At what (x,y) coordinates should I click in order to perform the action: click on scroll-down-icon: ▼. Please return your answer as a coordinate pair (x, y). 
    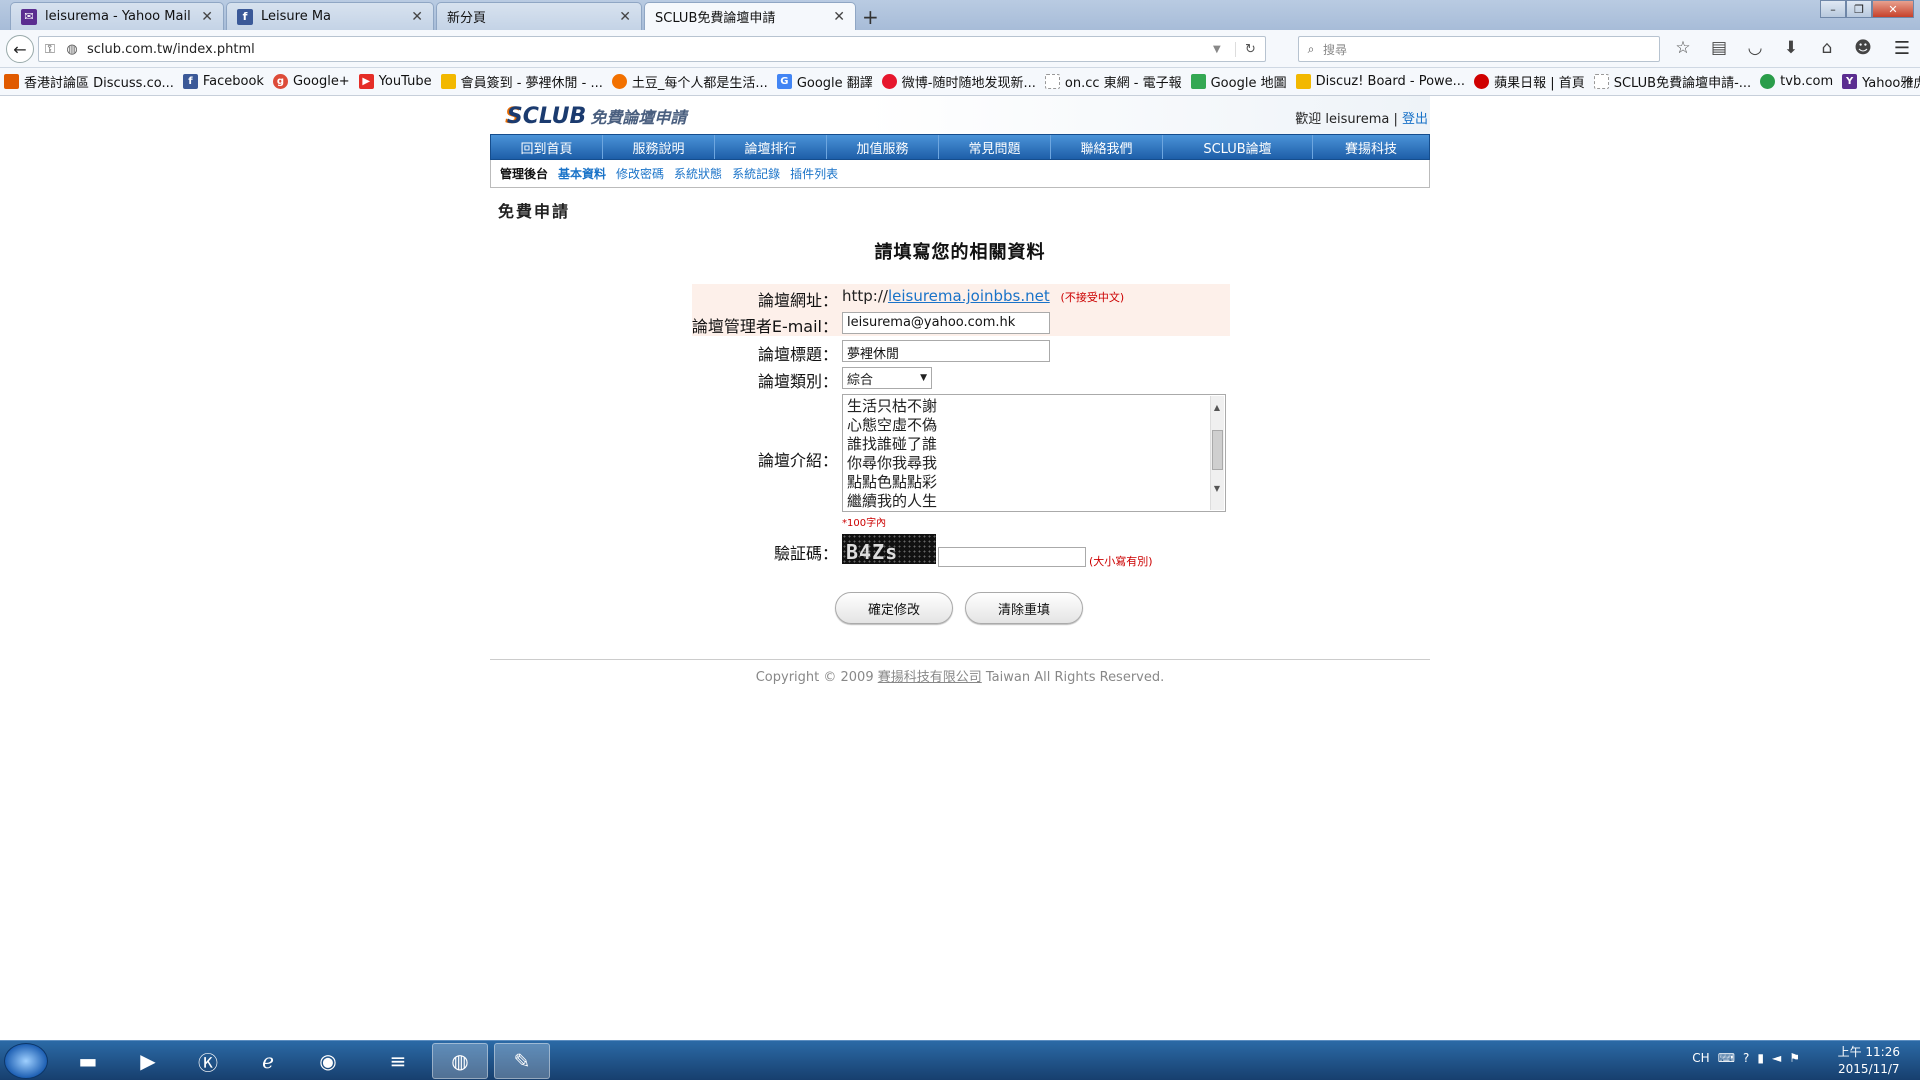
    Looking at the image, I should click on (1217, 488).